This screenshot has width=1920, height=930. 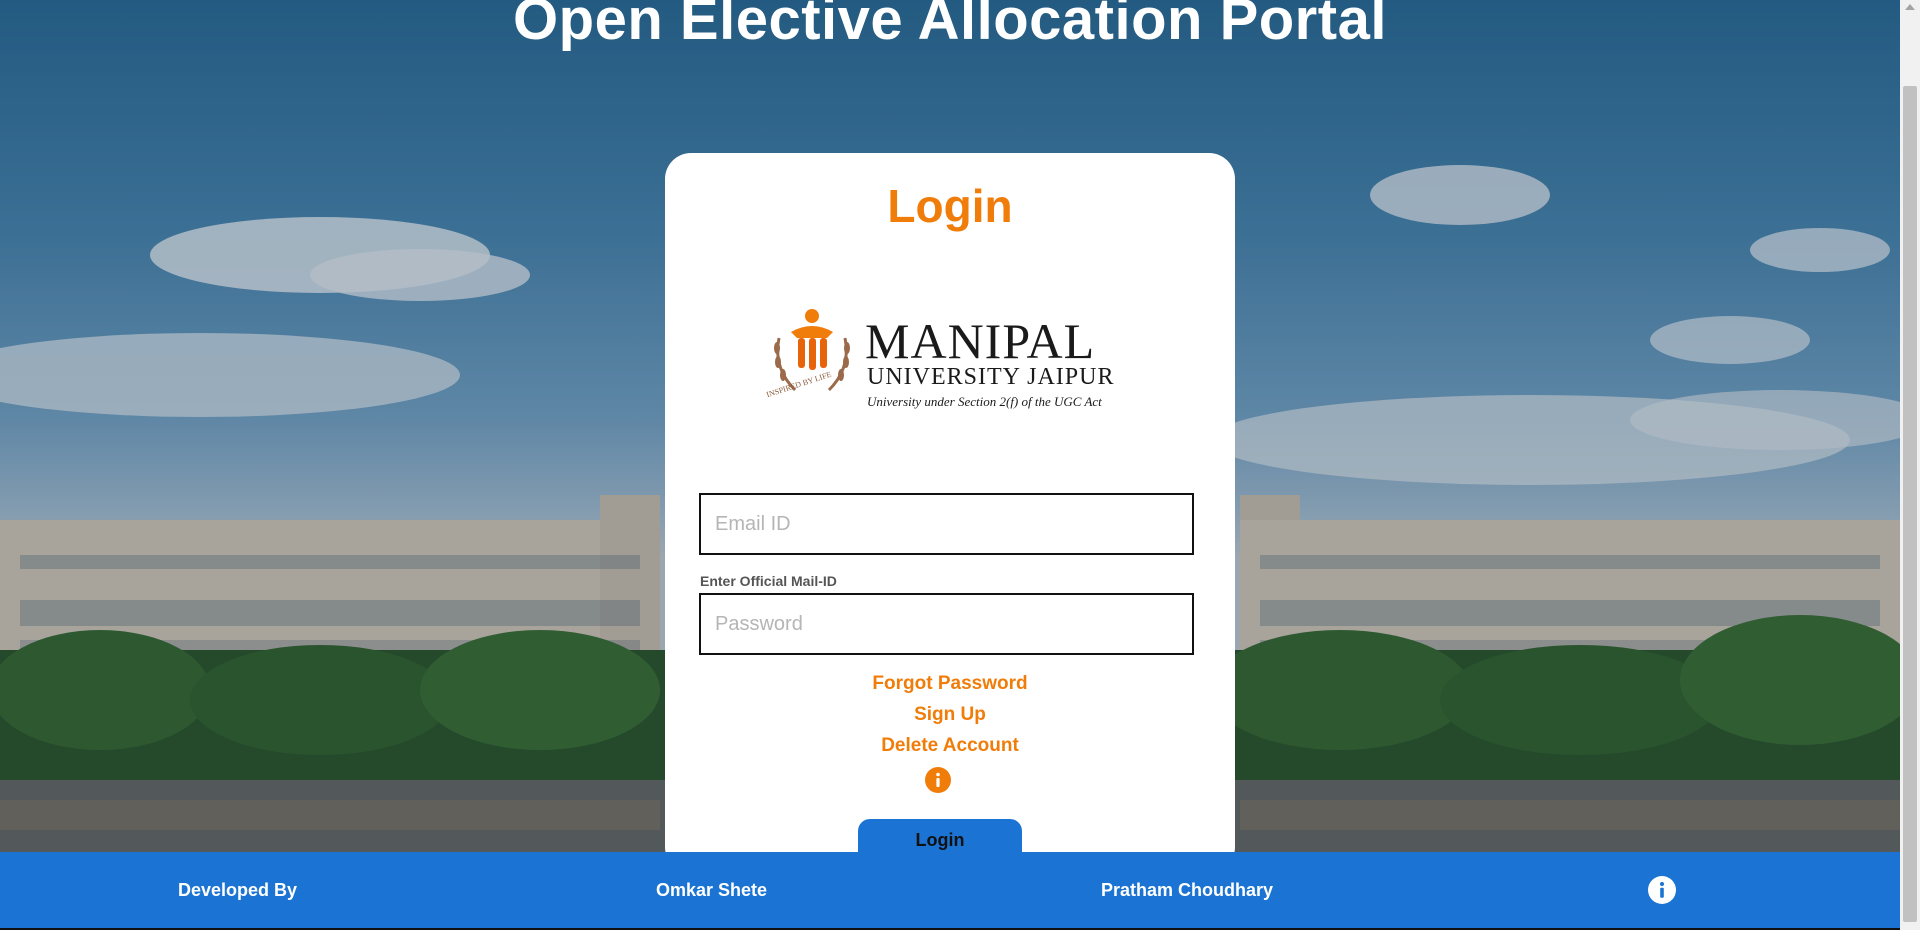 I want to click on logo-subtitle: UNIVERSITY JAIPUR, so click(x=991, y=377).